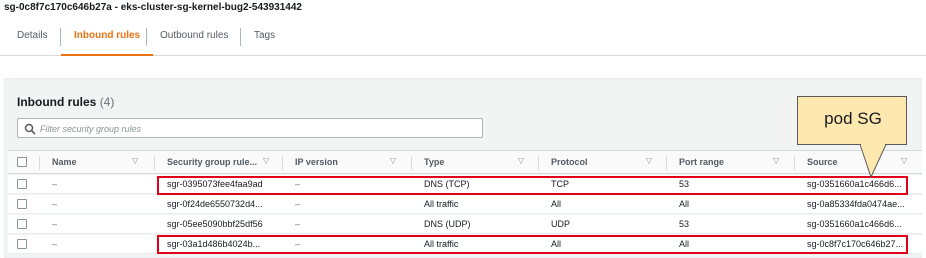 The height and width of the screenshot is (258, 926). Describe the element at coordinates (107, 43) in the screenshot. I see `tab-inbound-rules: Inbound rules` at that location.